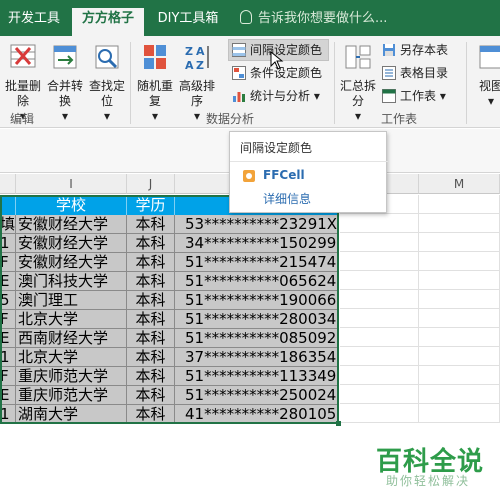 The image size is (500, 500). Describe the element at coordinates (71, 184) in the screenshot. I see `column-header-i: I` at that location.